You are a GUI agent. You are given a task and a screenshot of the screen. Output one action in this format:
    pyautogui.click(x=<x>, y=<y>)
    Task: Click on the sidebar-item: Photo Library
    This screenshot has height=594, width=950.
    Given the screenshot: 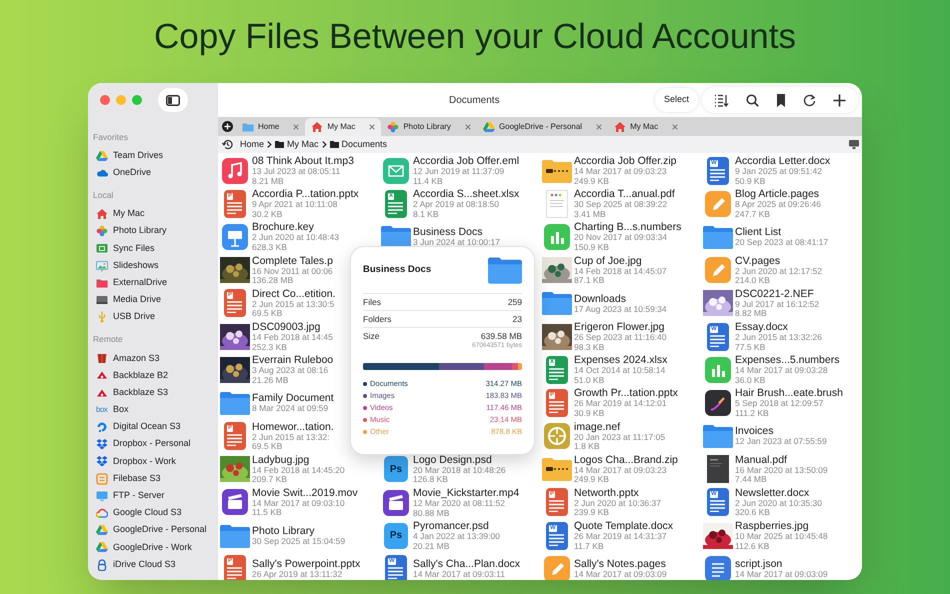 What is the action you would take?
    pyautogui.click(x=153, y=231)
    